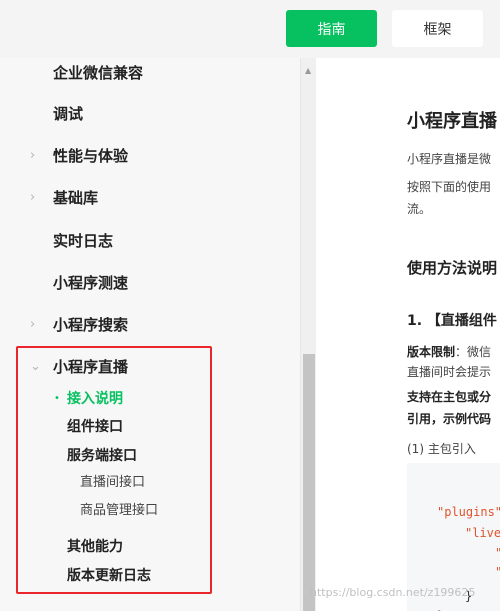  I want to click on intro-text: 流。, so click(419, 209).